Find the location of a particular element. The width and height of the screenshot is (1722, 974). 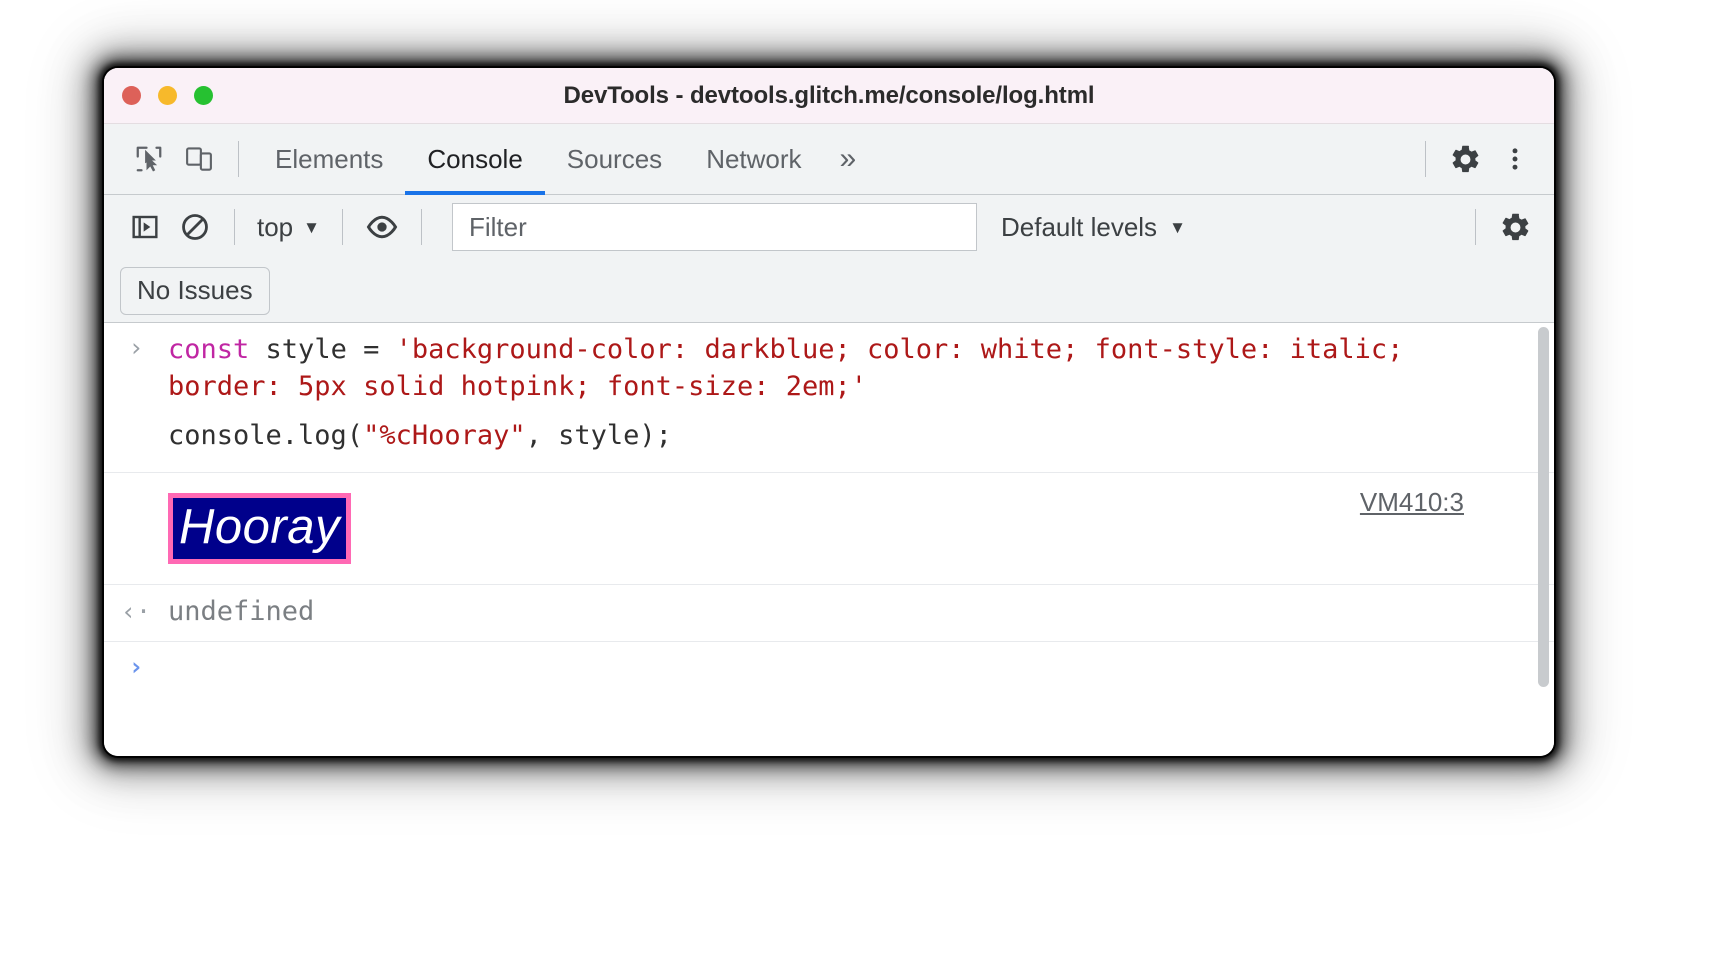

console-filter-input: Filter is located at coordinates (714, 227).